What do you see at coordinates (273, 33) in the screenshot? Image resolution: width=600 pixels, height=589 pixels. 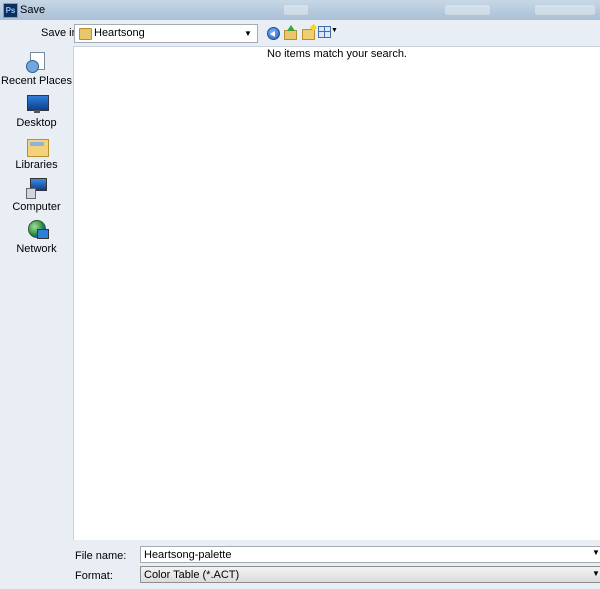 I see `back-arrow-icon` at bounding box center [273, 33].